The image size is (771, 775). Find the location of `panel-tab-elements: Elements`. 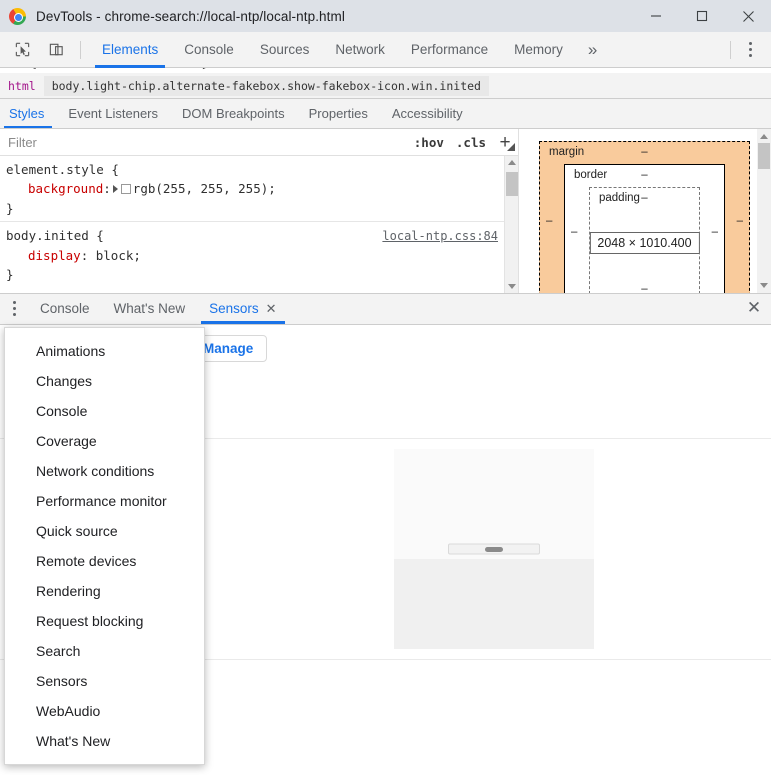

panel-tab-elements: Elements is located at coordinates (130, 50).